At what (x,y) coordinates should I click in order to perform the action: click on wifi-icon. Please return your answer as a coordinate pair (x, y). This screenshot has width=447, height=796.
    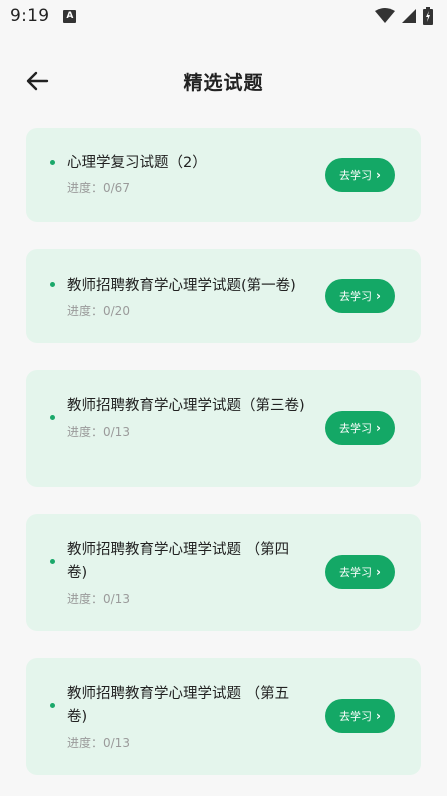
    Looking at the image, I should click on (385, 15).